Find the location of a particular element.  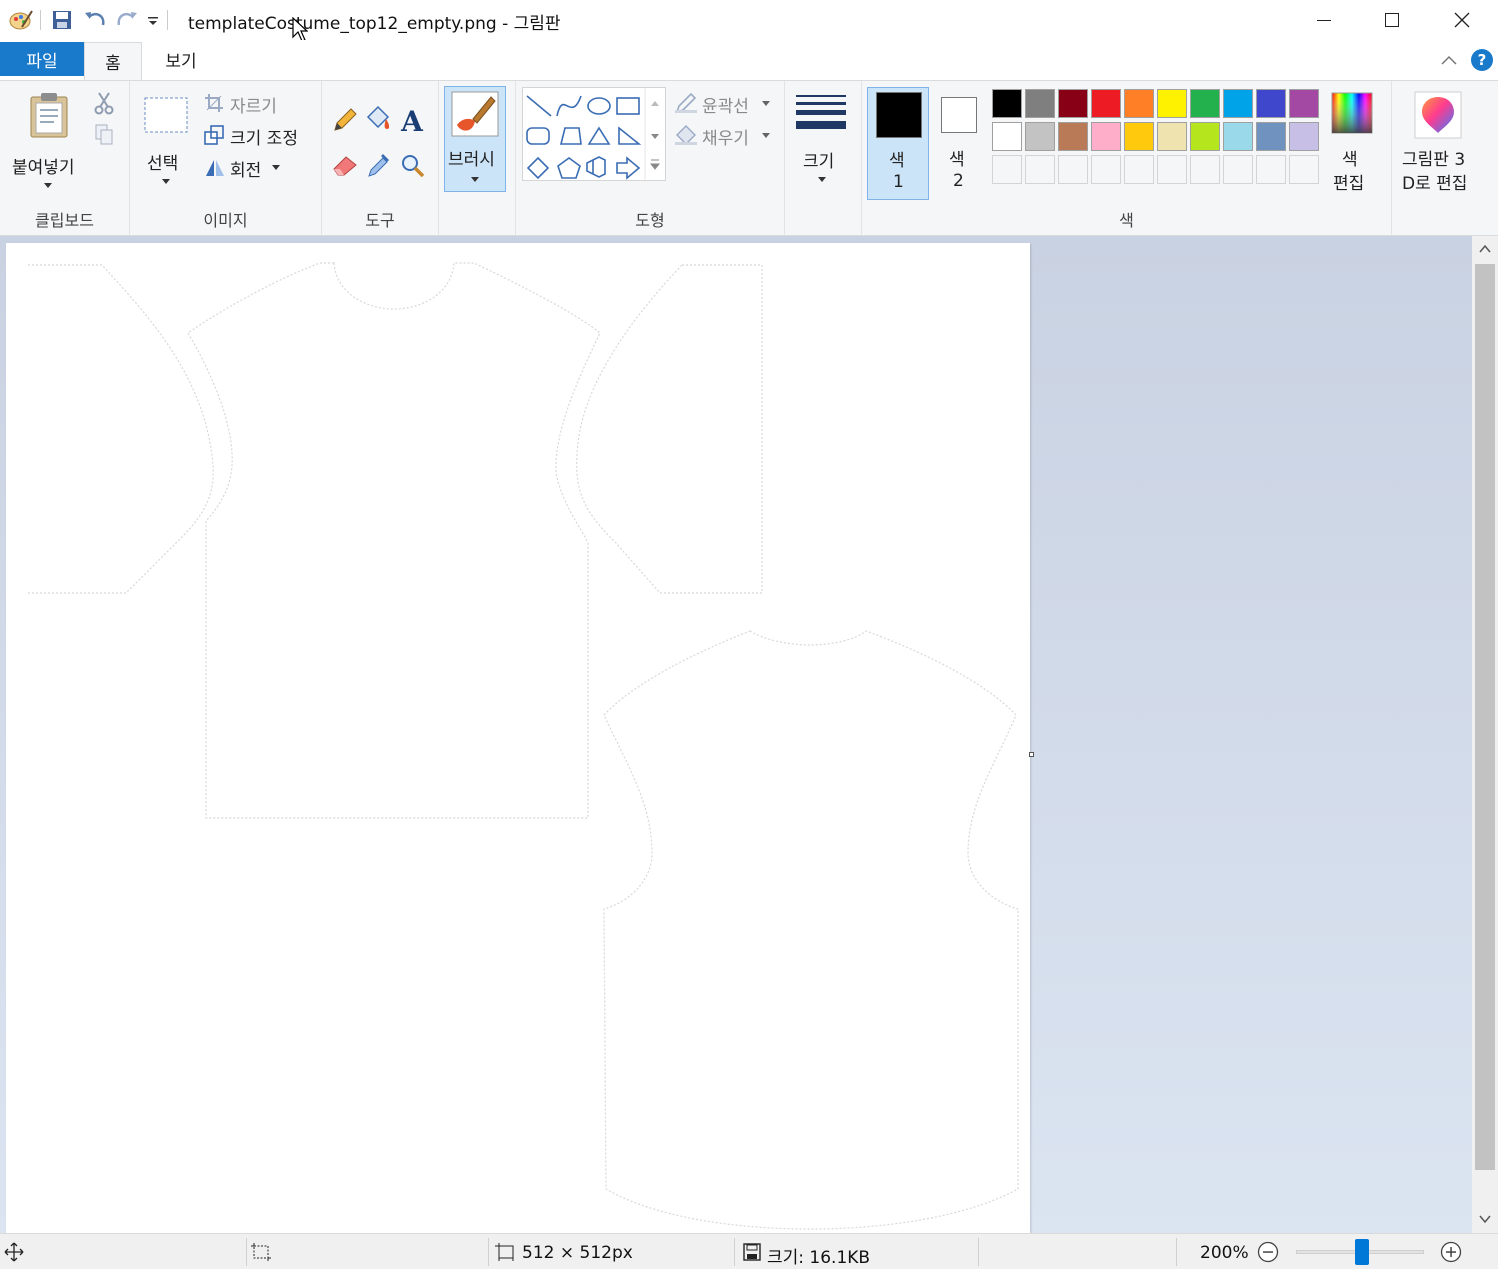

paint3d-label-line1: 그림판 3 is located at coordinates (1434, 160).